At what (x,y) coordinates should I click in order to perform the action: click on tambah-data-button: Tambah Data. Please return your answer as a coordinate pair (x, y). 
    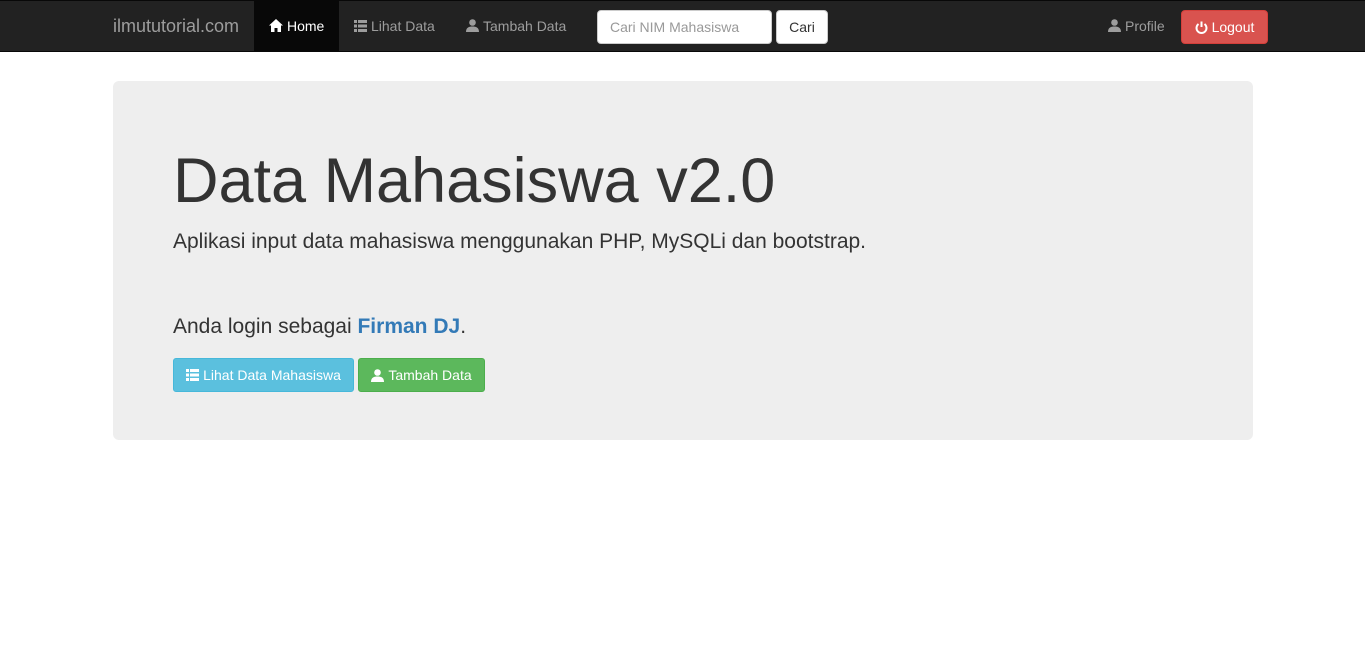
    Looking at the image, I should click on (421, 375).